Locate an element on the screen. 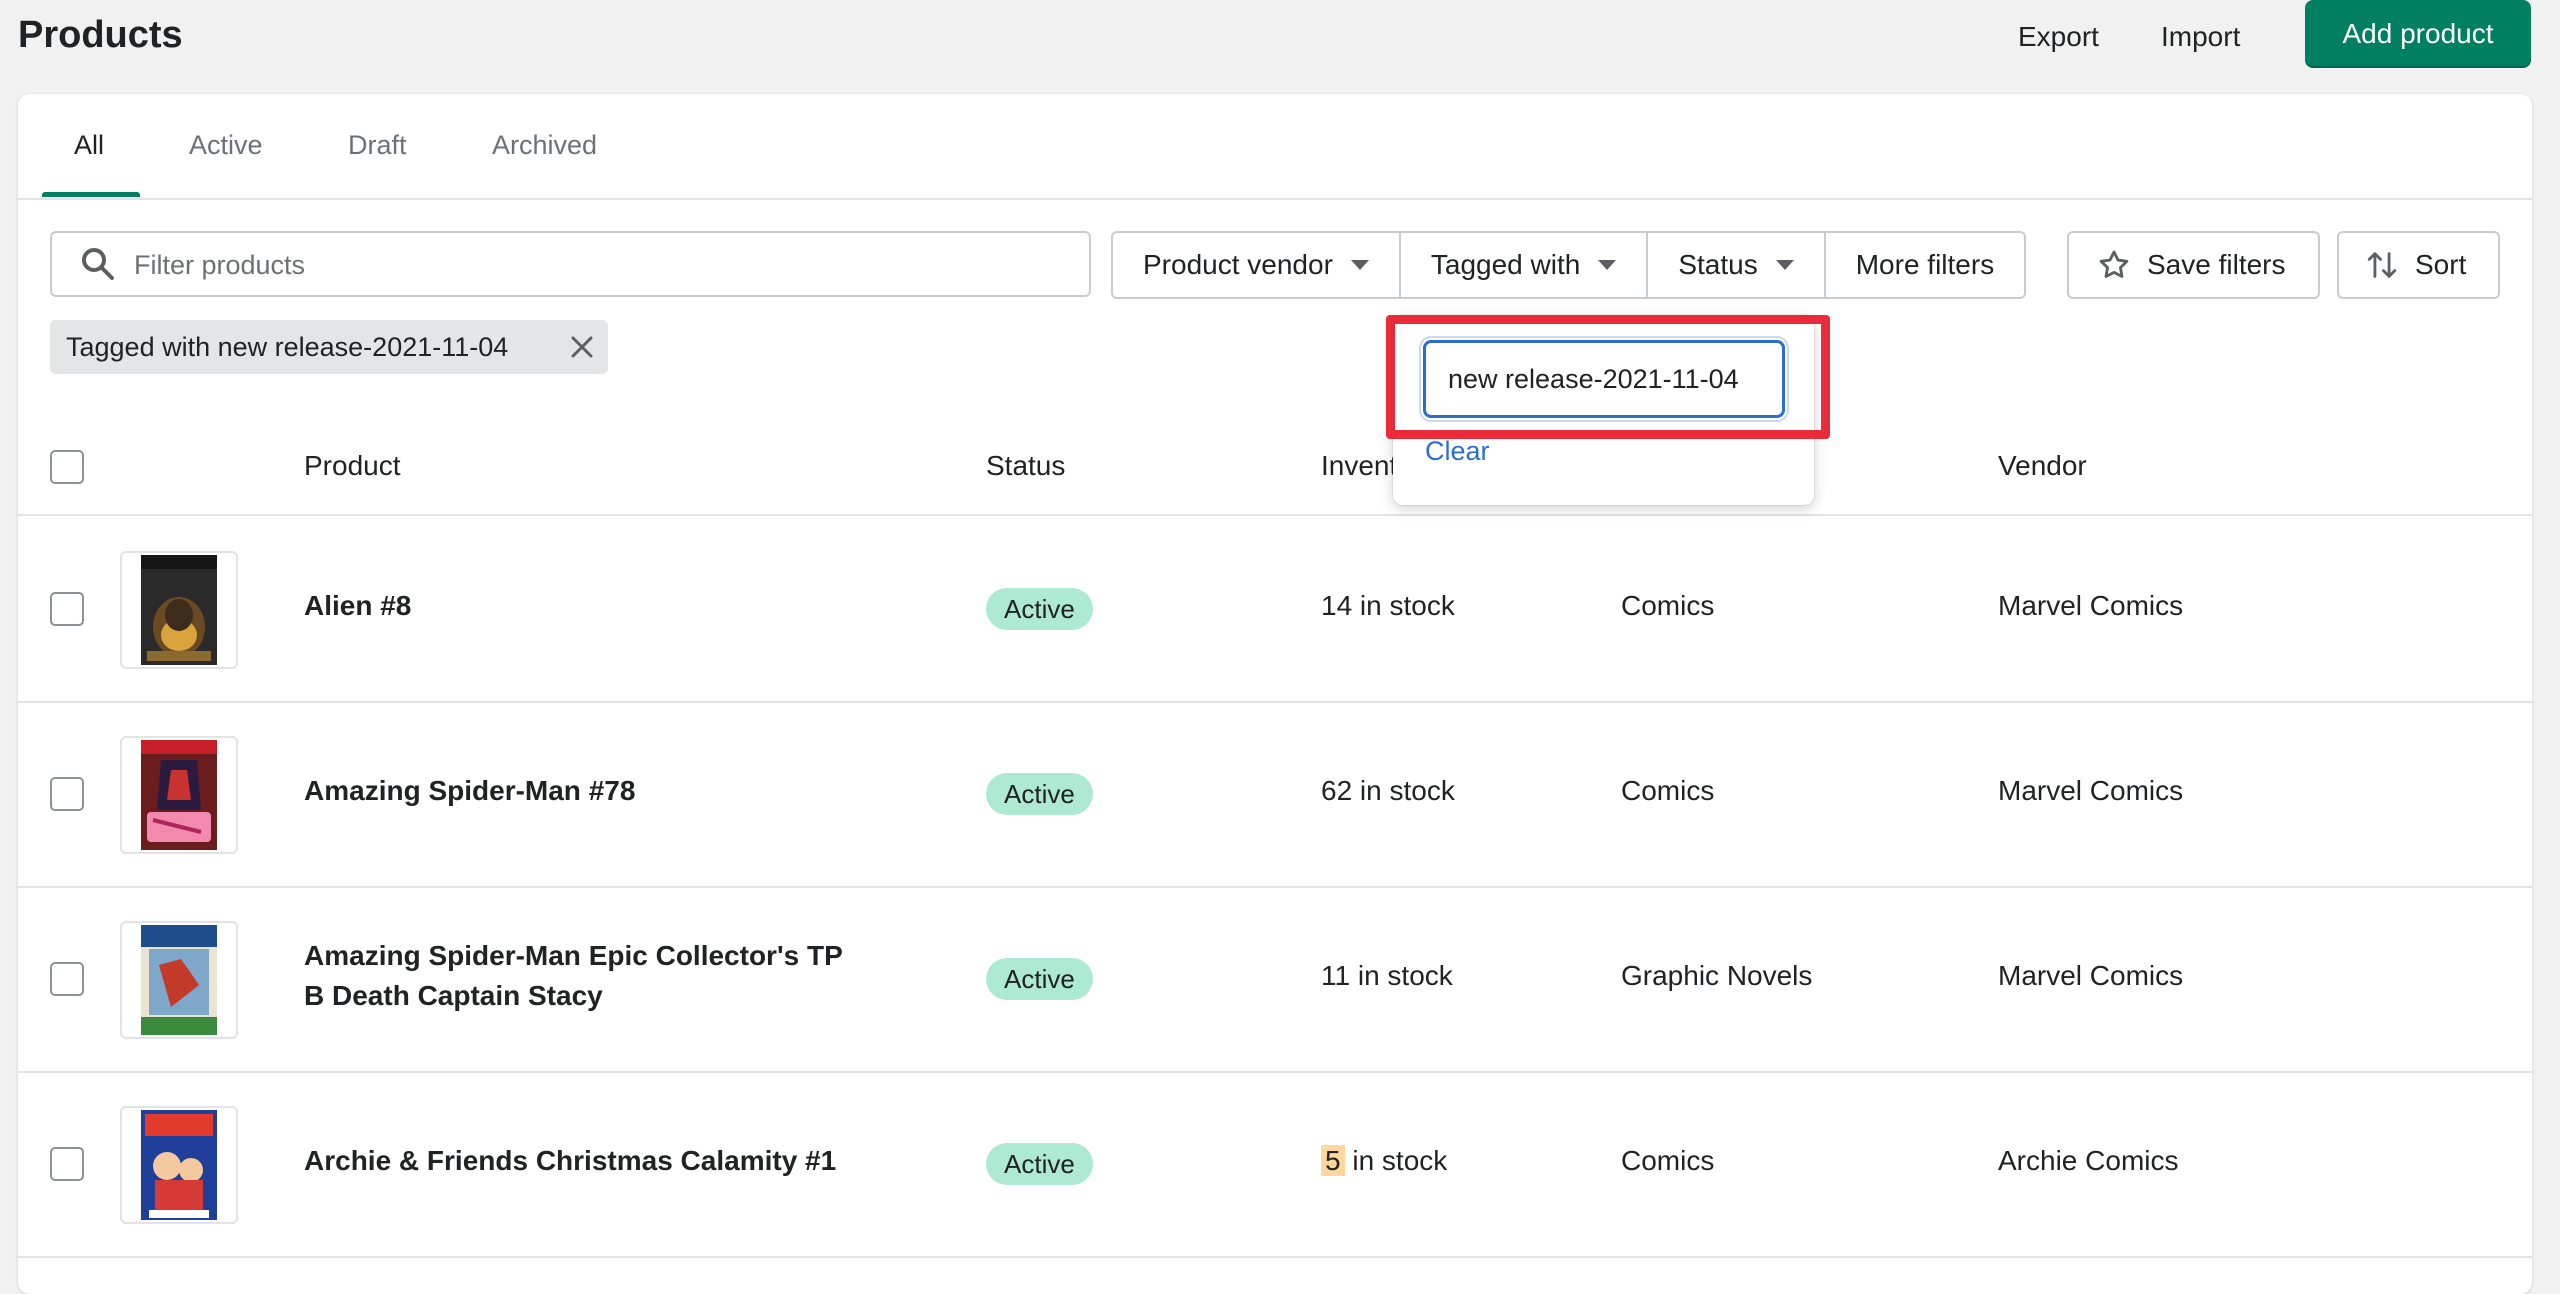 This screenshot has height=1294, width=2560. more-filters-button: More filters is located at coordinates (1925, 265).